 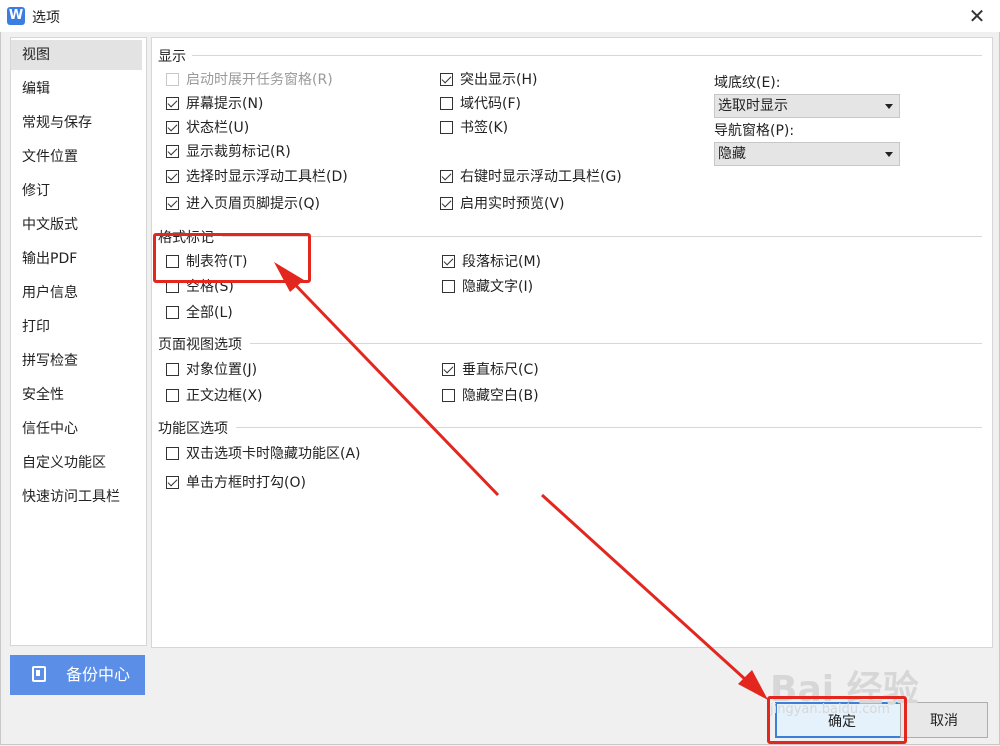 What do you see at coordinates (753, 685) in the screenshot?
I see `arrowhead-ok` at bounding box center [753, 685].